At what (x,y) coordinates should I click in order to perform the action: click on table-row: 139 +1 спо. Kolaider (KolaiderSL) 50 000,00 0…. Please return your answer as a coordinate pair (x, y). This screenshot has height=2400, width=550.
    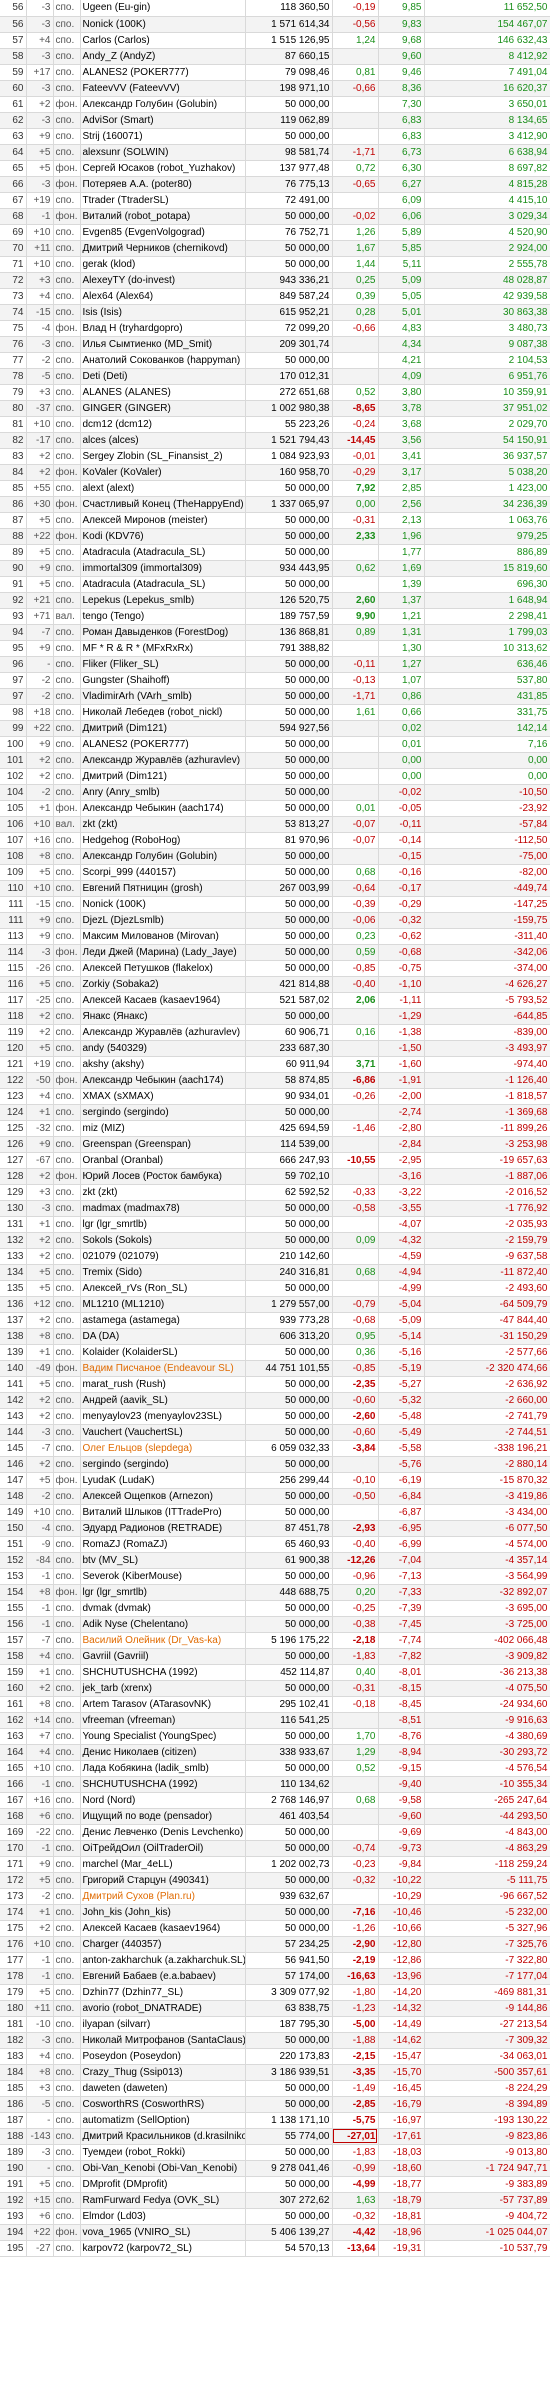
    Looking at the image, I should click on (275, 1352).